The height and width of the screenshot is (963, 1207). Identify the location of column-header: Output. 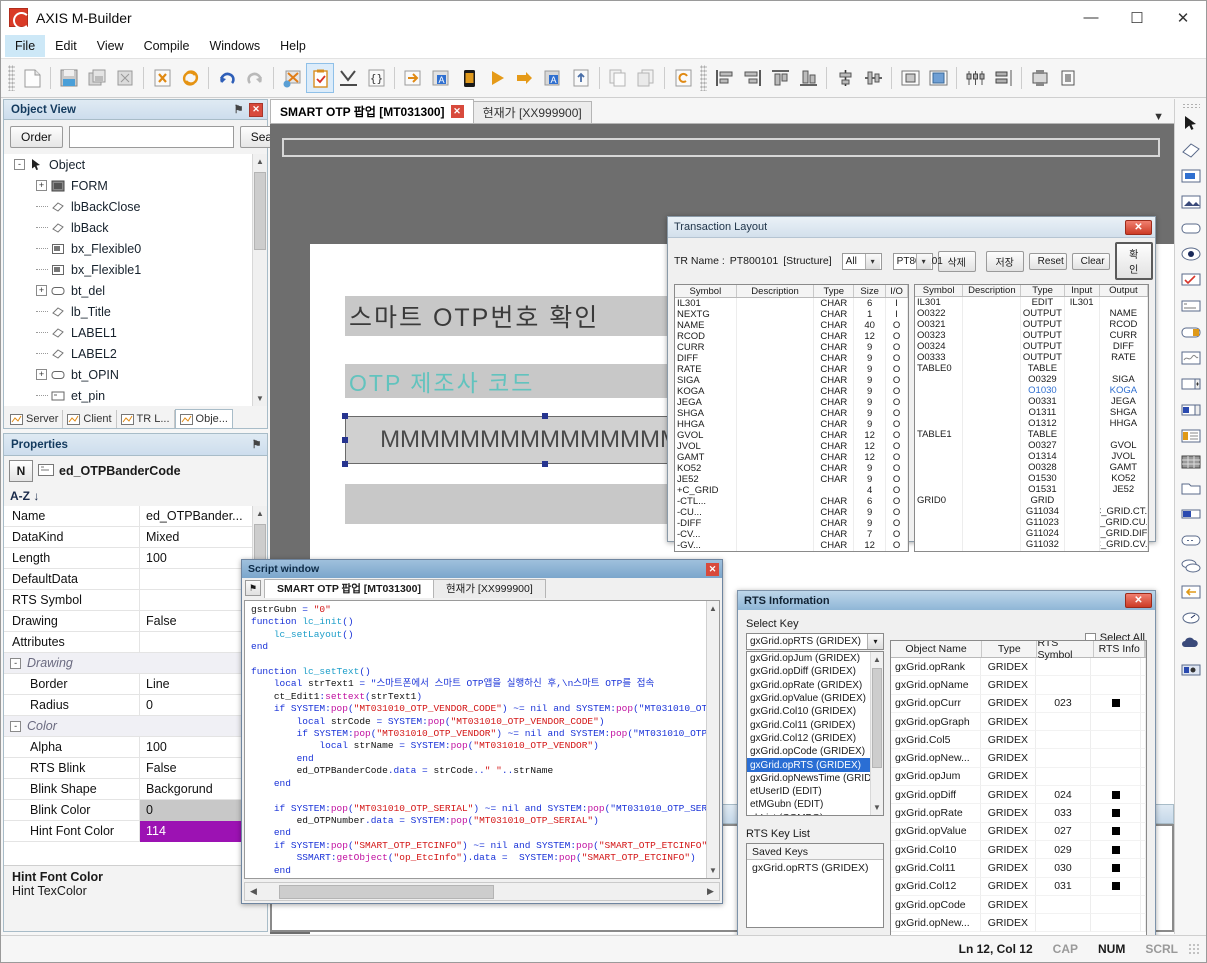
(1124, 290).